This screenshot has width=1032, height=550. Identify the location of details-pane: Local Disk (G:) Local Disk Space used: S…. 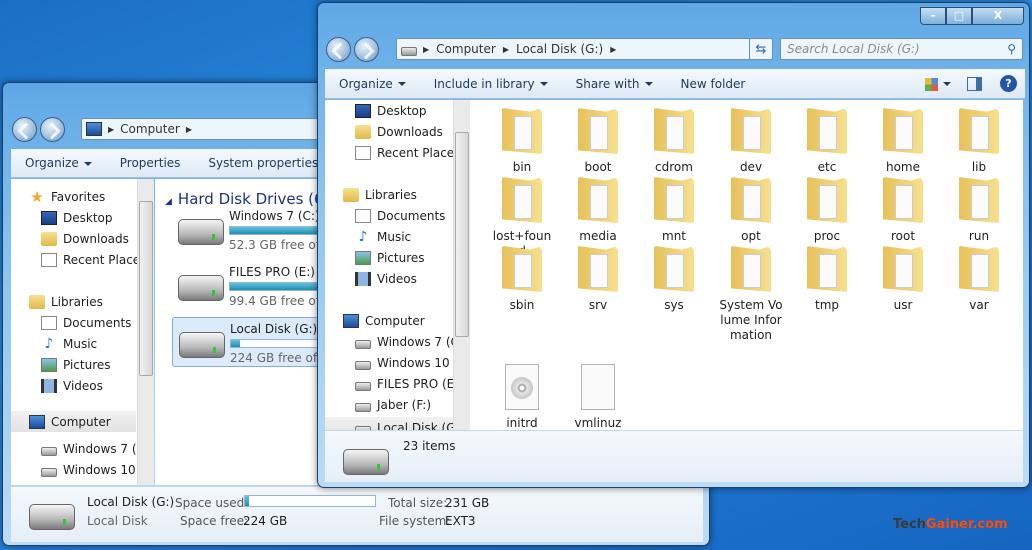
(357, 514).